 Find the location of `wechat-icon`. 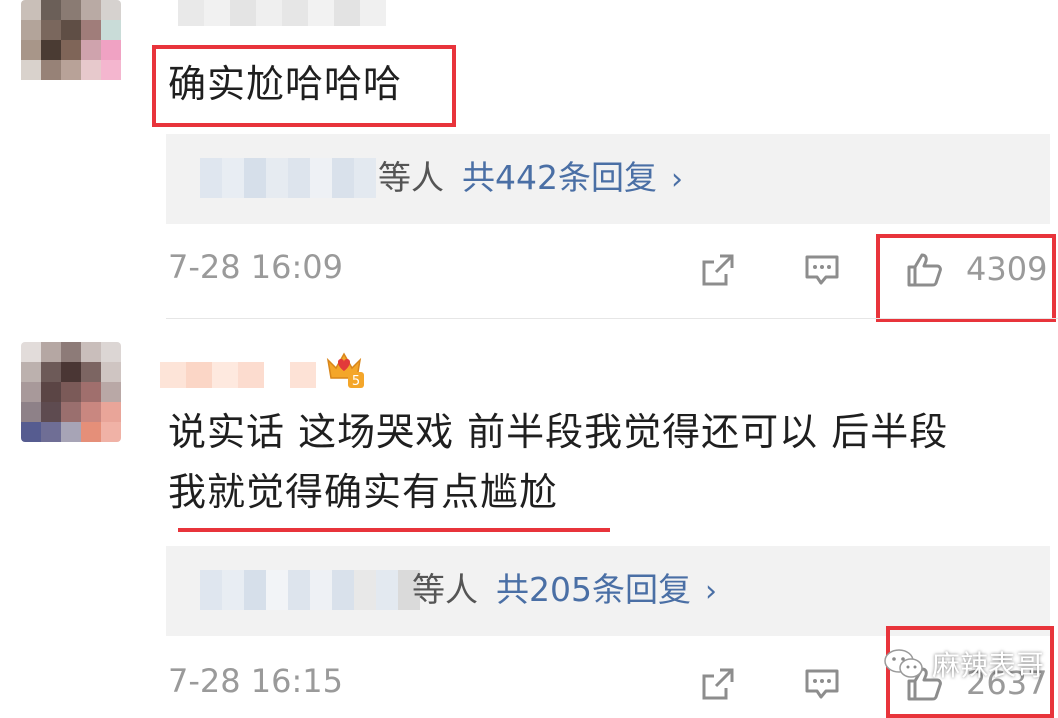

wechat-icon is located at coordinates (903, 663).